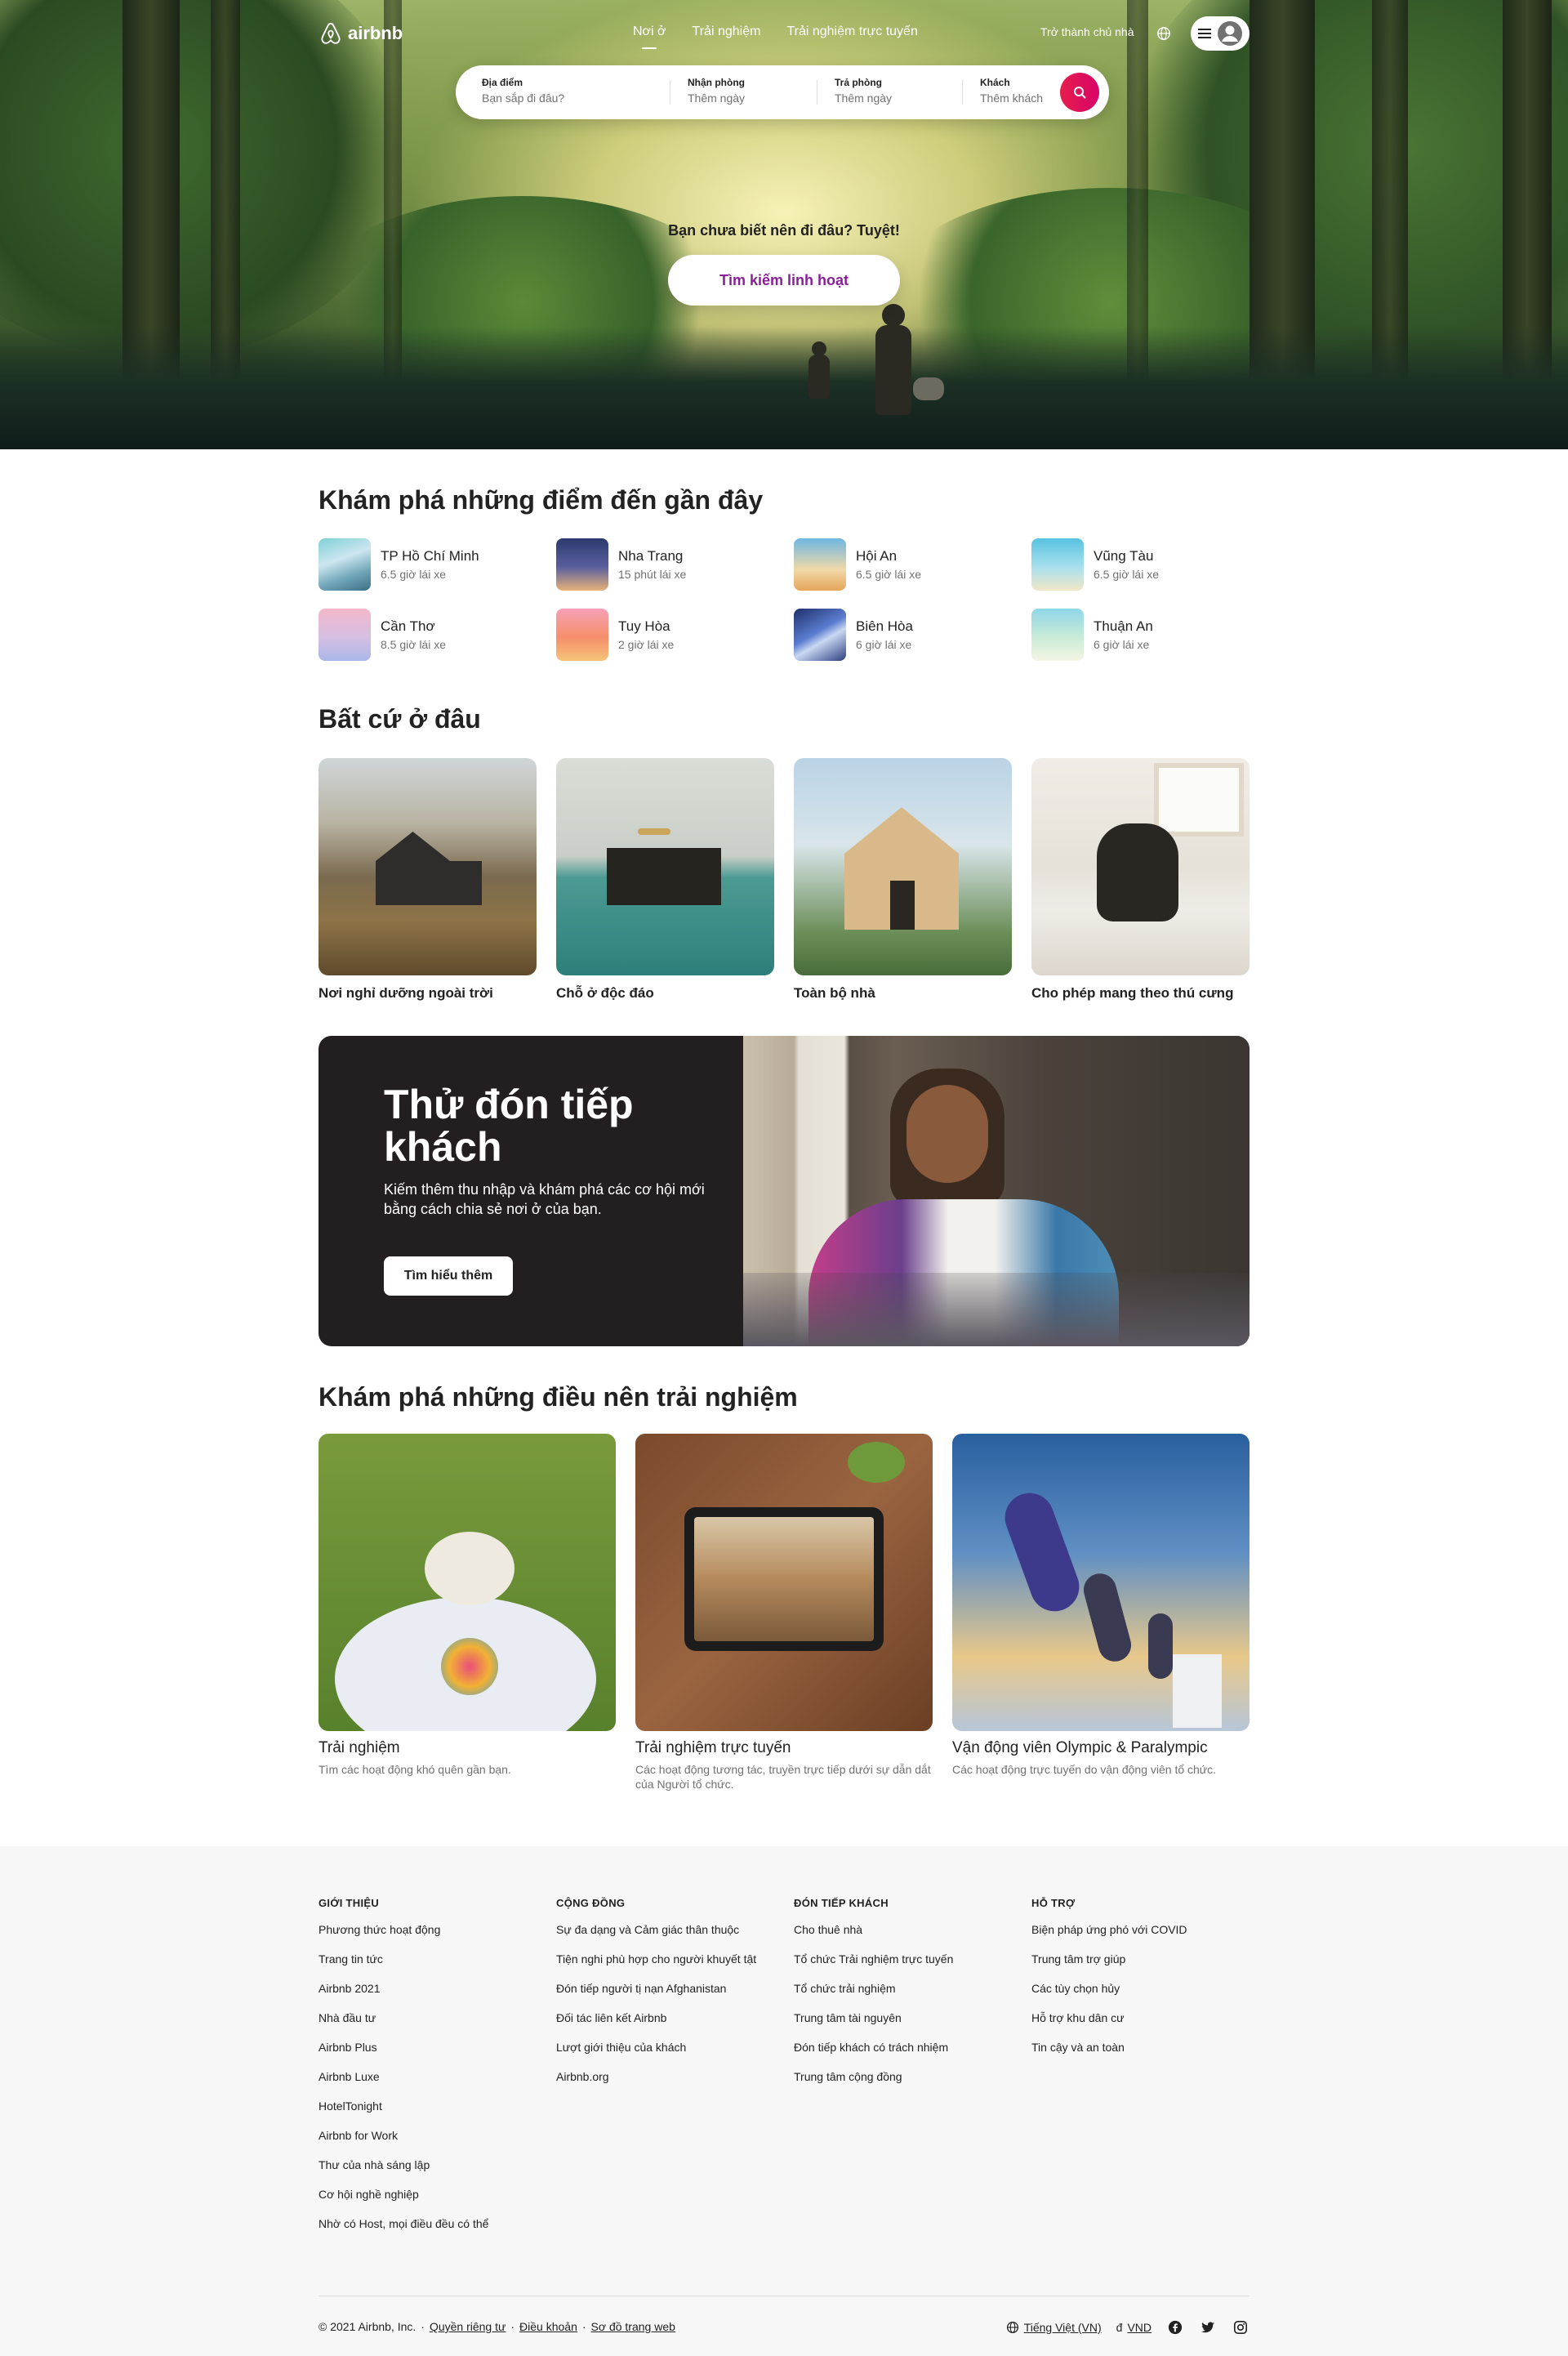 The height and width of the screenshot is (2356, 1568). I want to click on search-field-location: Địa điểm Bạn sắp đi đâu?, so click(523, 91).